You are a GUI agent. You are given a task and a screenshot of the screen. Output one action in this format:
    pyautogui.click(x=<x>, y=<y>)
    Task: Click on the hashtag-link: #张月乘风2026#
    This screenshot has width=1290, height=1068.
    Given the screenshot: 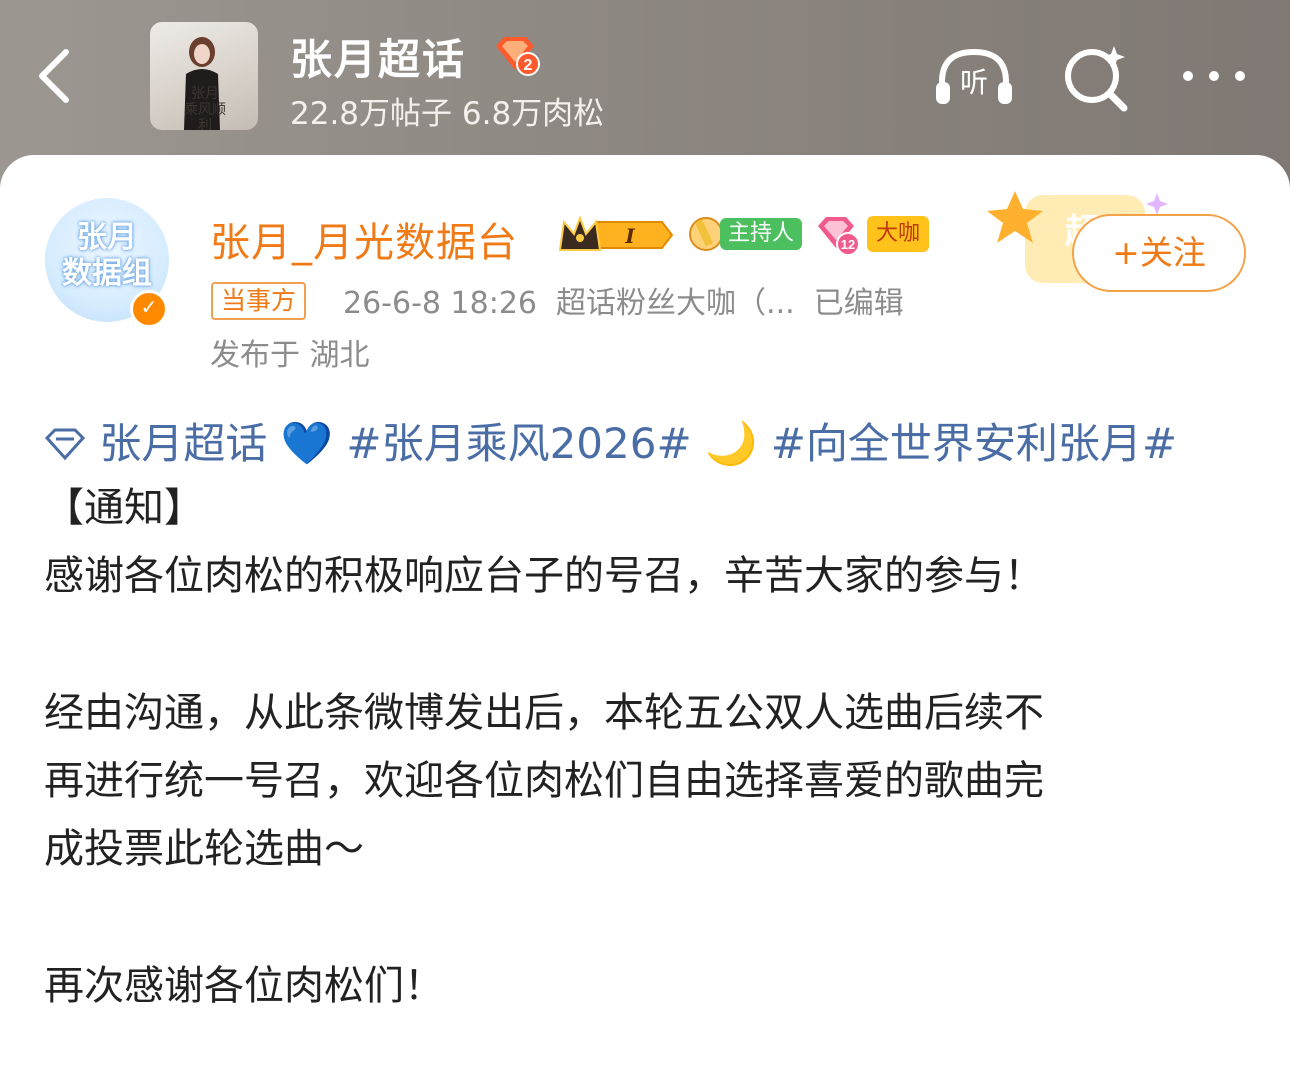 What is the action you would take?
    pyautogui.click(x=518, y=444)
    